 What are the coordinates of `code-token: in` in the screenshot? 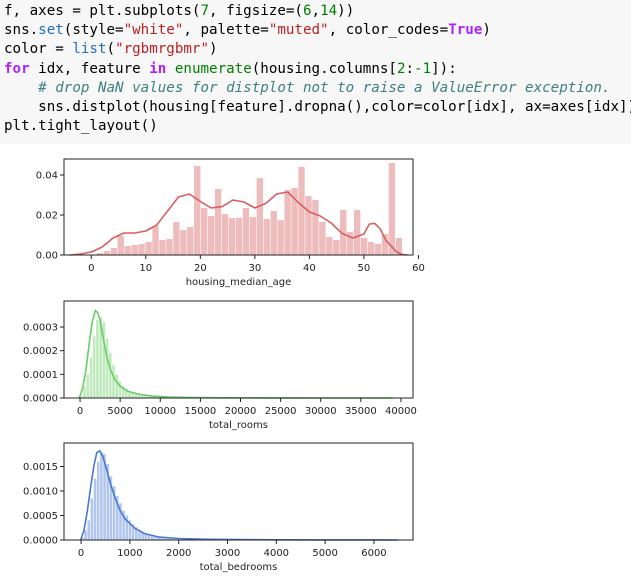 It's located at (158, 68).